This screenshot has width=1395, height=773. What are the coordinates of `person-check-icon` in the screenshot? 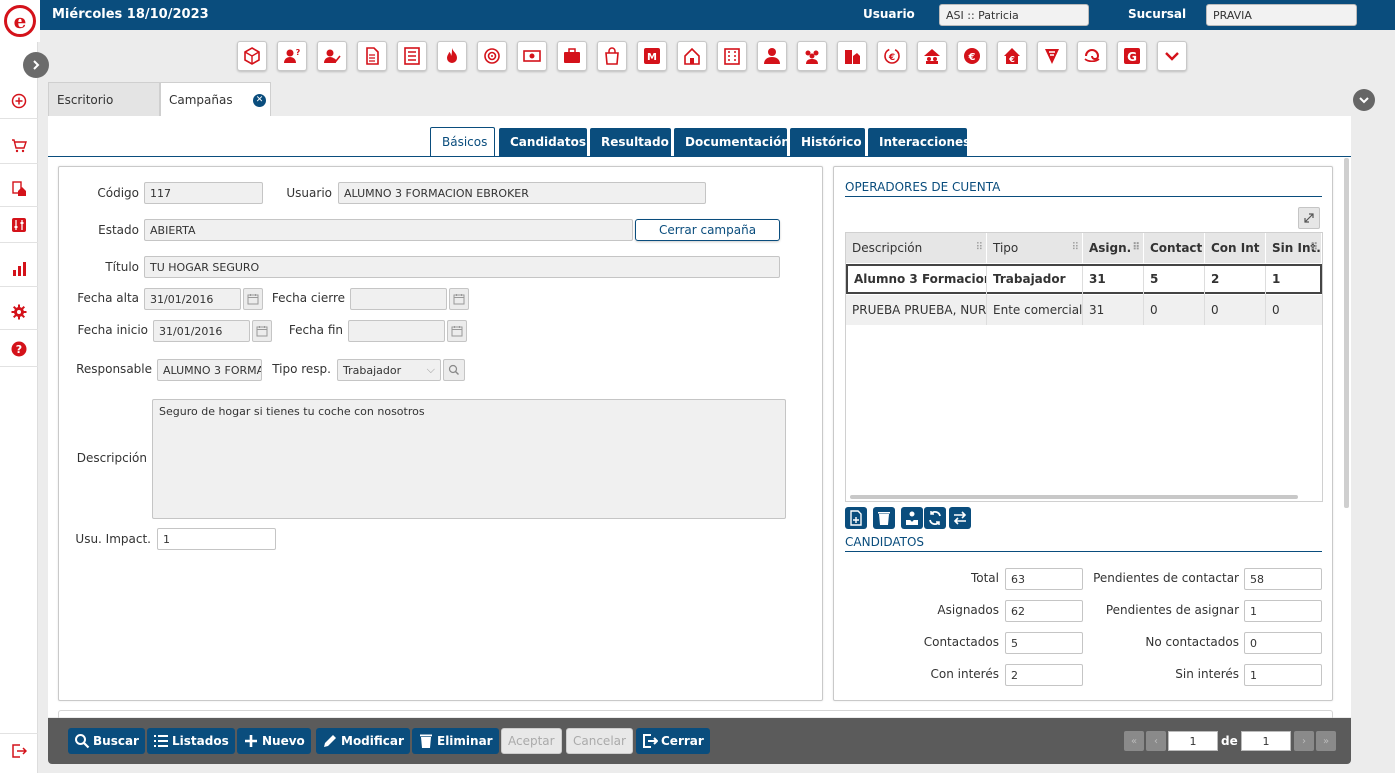 It's located at (332, 56).